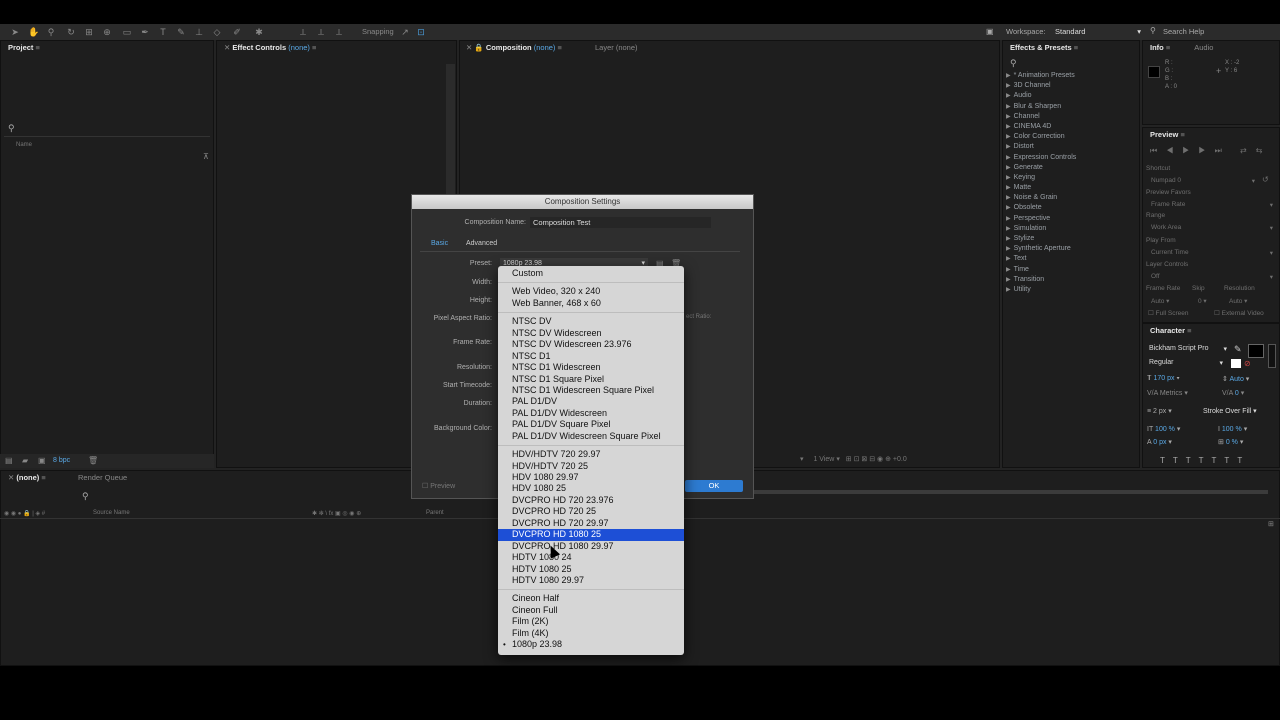  Describe the element at coordinates (1041, 168) in the screenshot. I see `effects-category-item: ▶ Generate` at that location.